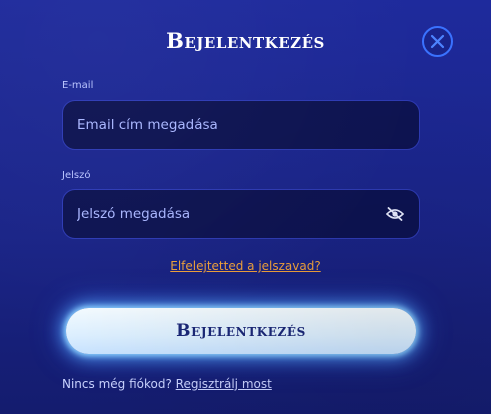  What do you see at coordinates (76, 175) in the screenshot?
I see `password-label: Jelszó` at bounding box center [76, 175].